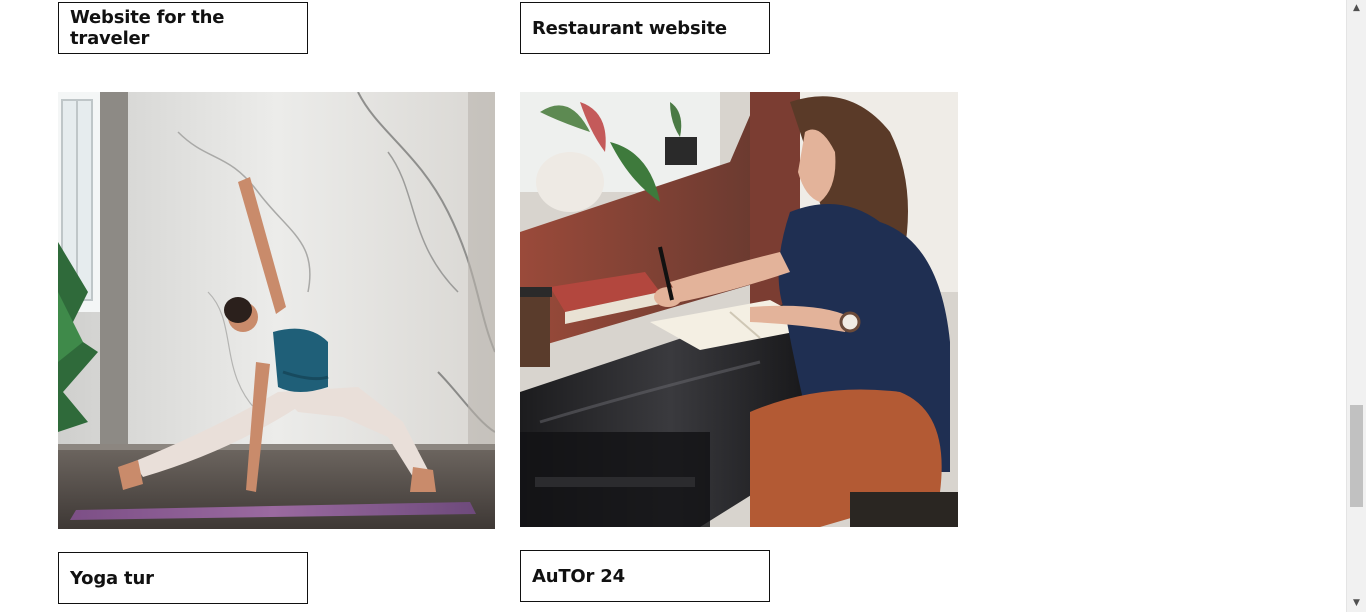 The width and height of the screenshot is (1366, 612). What do you see at coordinates (1356, 603) in the screenshot?
I see `arrow-down-icon: ▼` at bounding box center [1356, 603].